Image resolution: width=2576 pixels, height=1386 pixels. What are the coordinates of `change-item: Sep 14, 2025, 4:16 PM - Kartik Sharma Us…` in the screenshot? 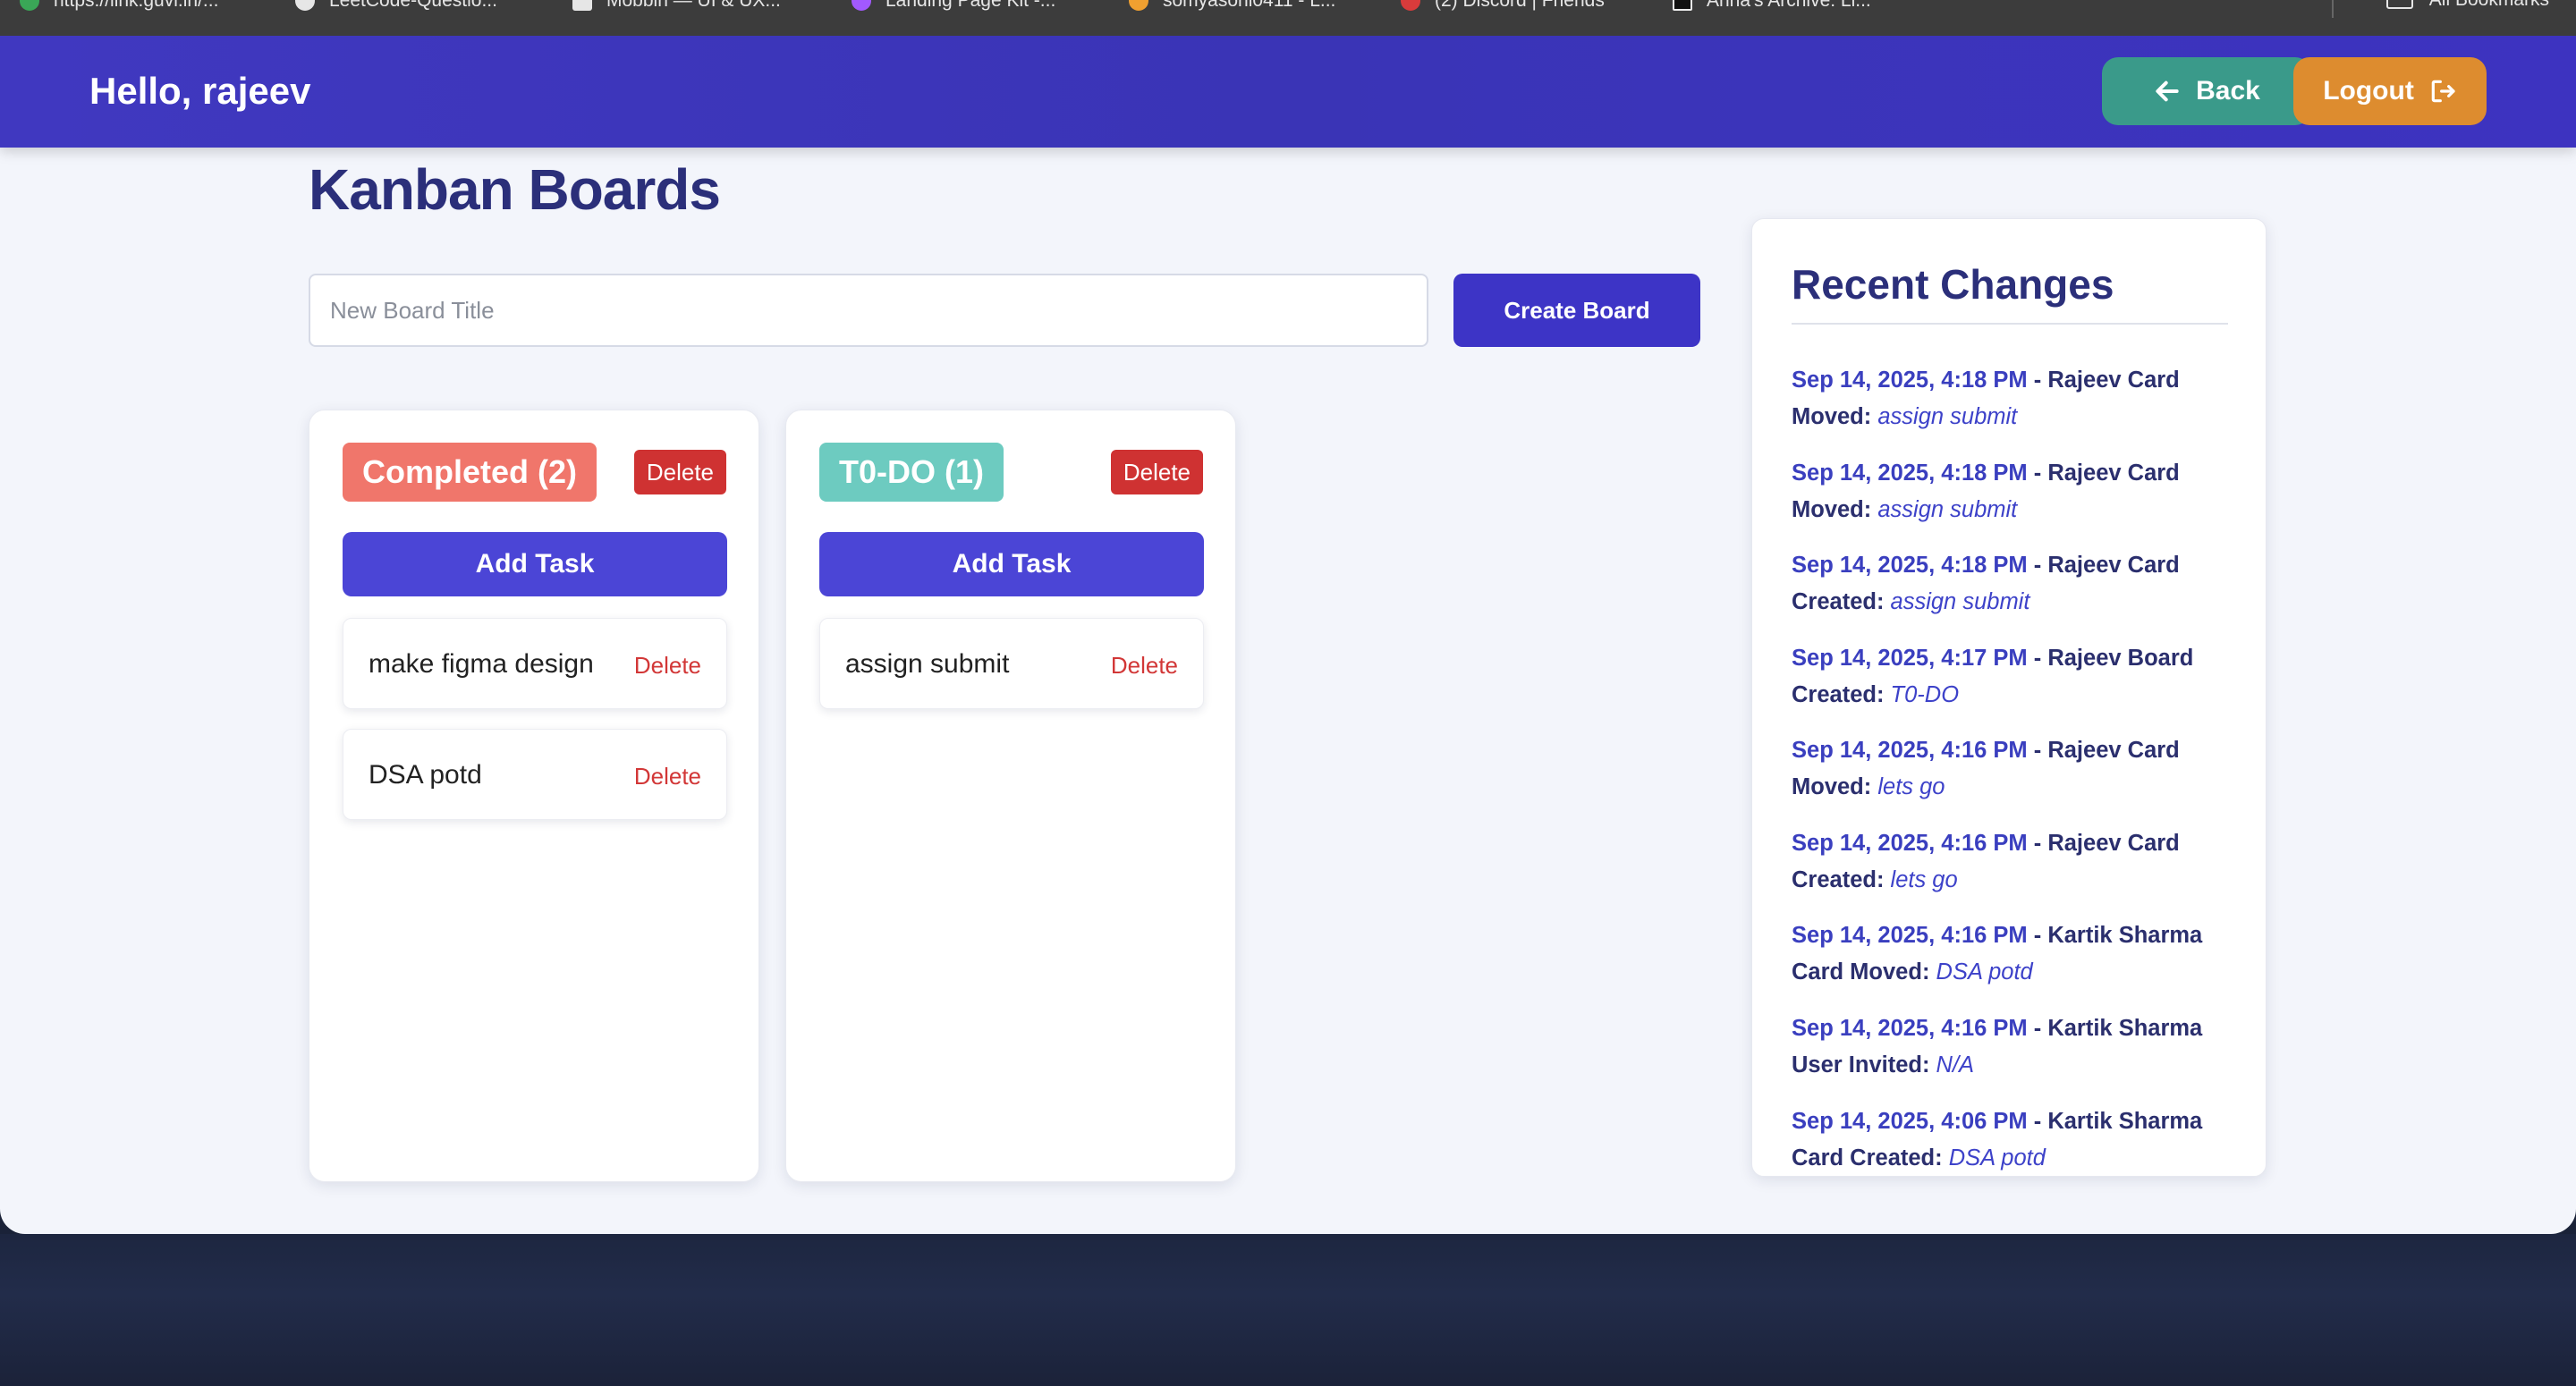 It's located at (1997, 1047).